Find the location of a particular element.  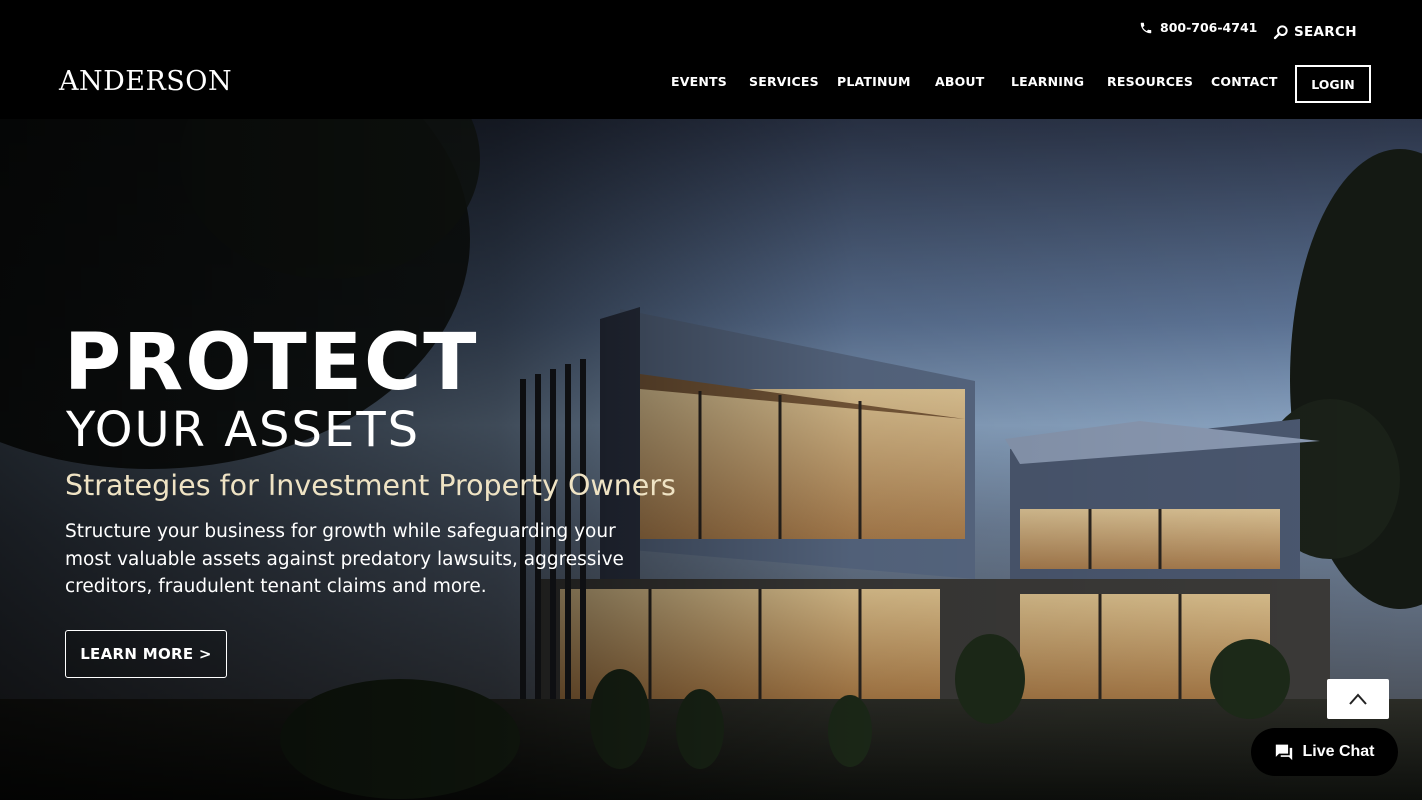

nav-item-contact: CONTACT is located at coordinates (1244, 81).